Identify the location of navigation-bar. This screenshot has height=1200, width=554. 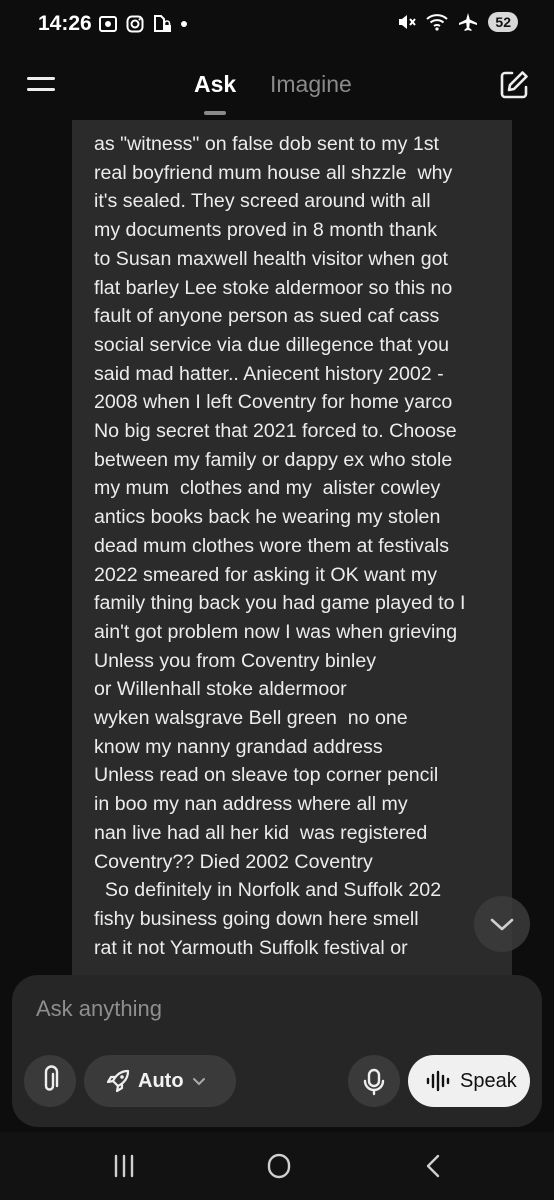
(277, 1166).